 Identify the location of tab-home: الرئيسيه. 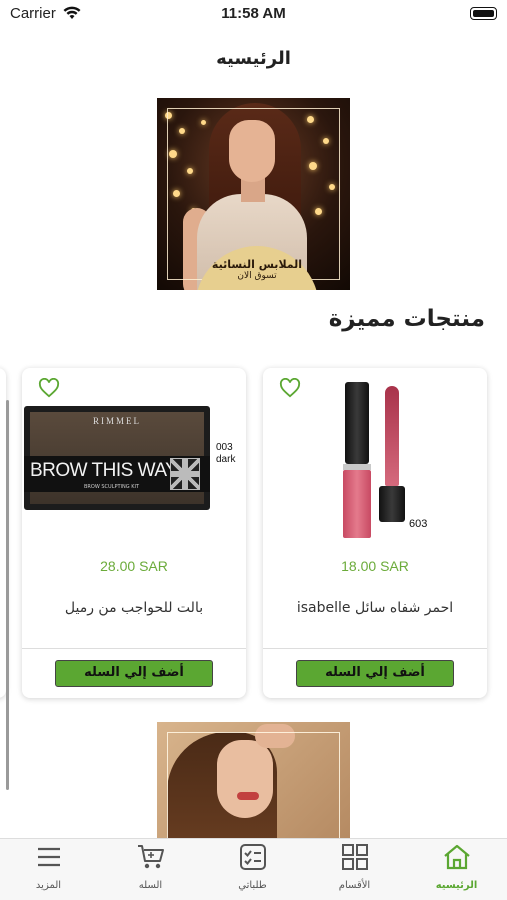
(456, 869).